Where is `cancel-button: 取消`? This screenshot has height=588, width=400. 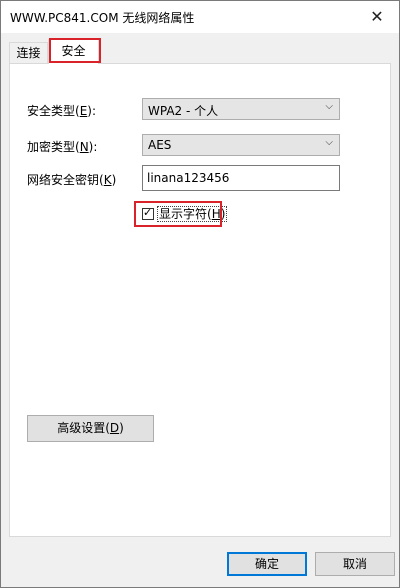 cancel-button: 取消 is located at coordinates (355, 564).